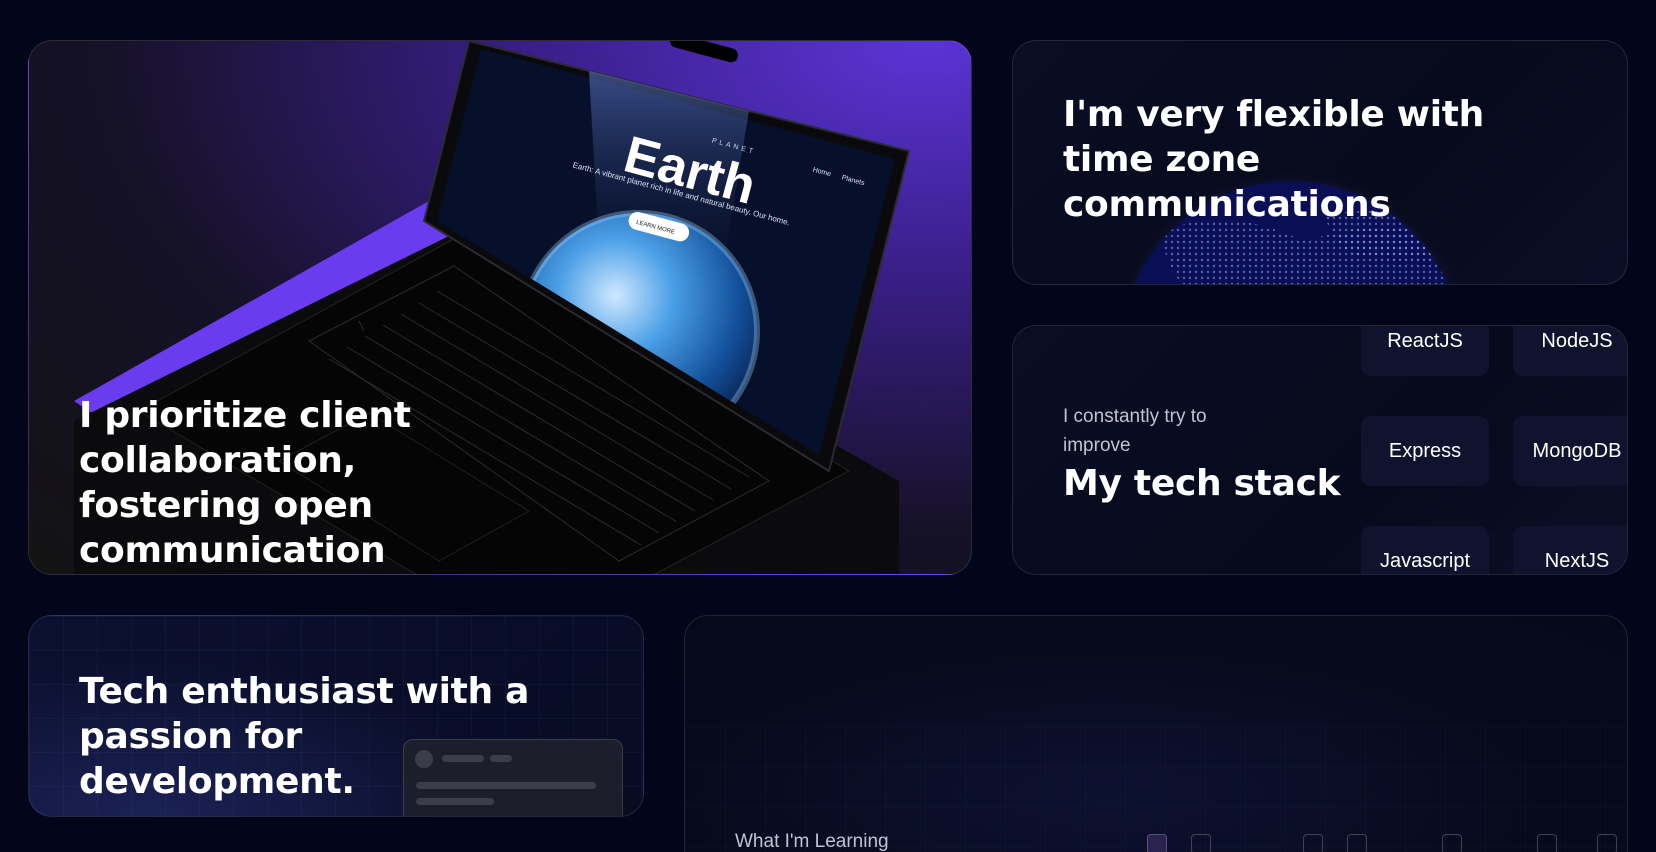 This screenshot has width=1656, height=852. Describe the element at coordinates (1202, 483) in the screenshot. I see `tech-stack-title: My tech stack` at that location.